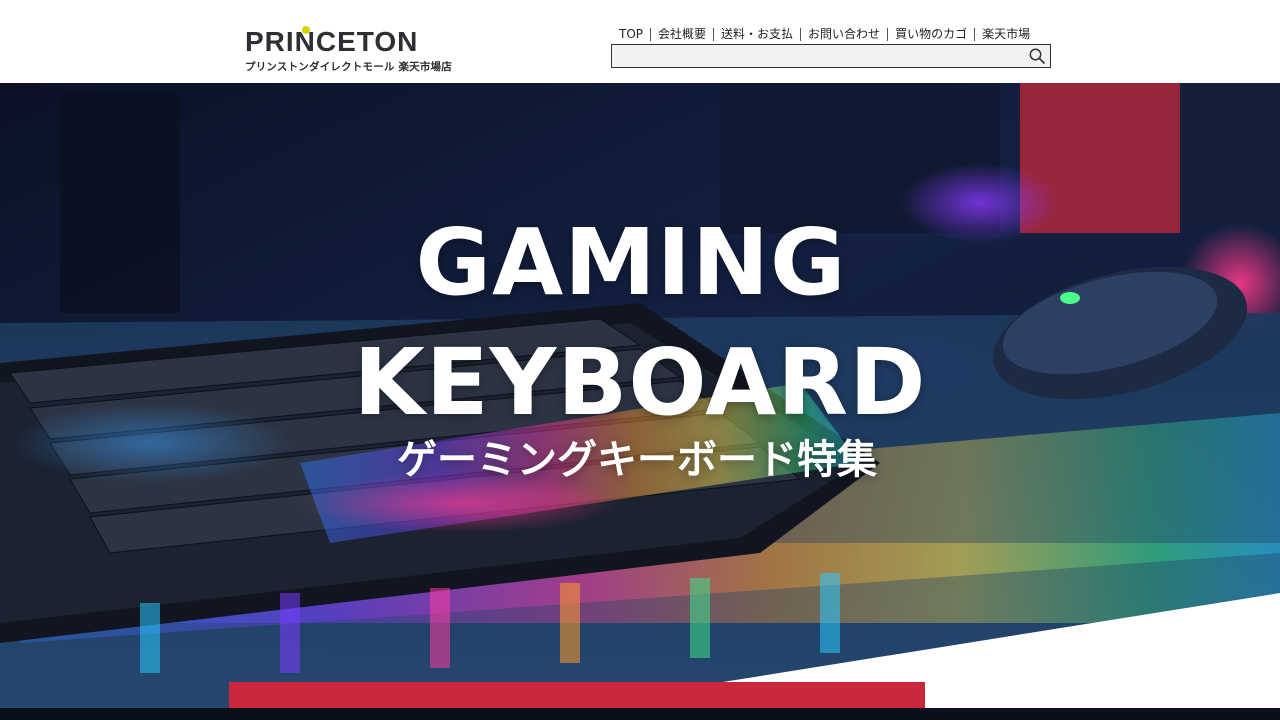 The height and width of the screenshot is (720, 1280). What do you see at coordinates (306, 30) in the screenshot?
I see `logo-dot` at bounding box center [306, 30].